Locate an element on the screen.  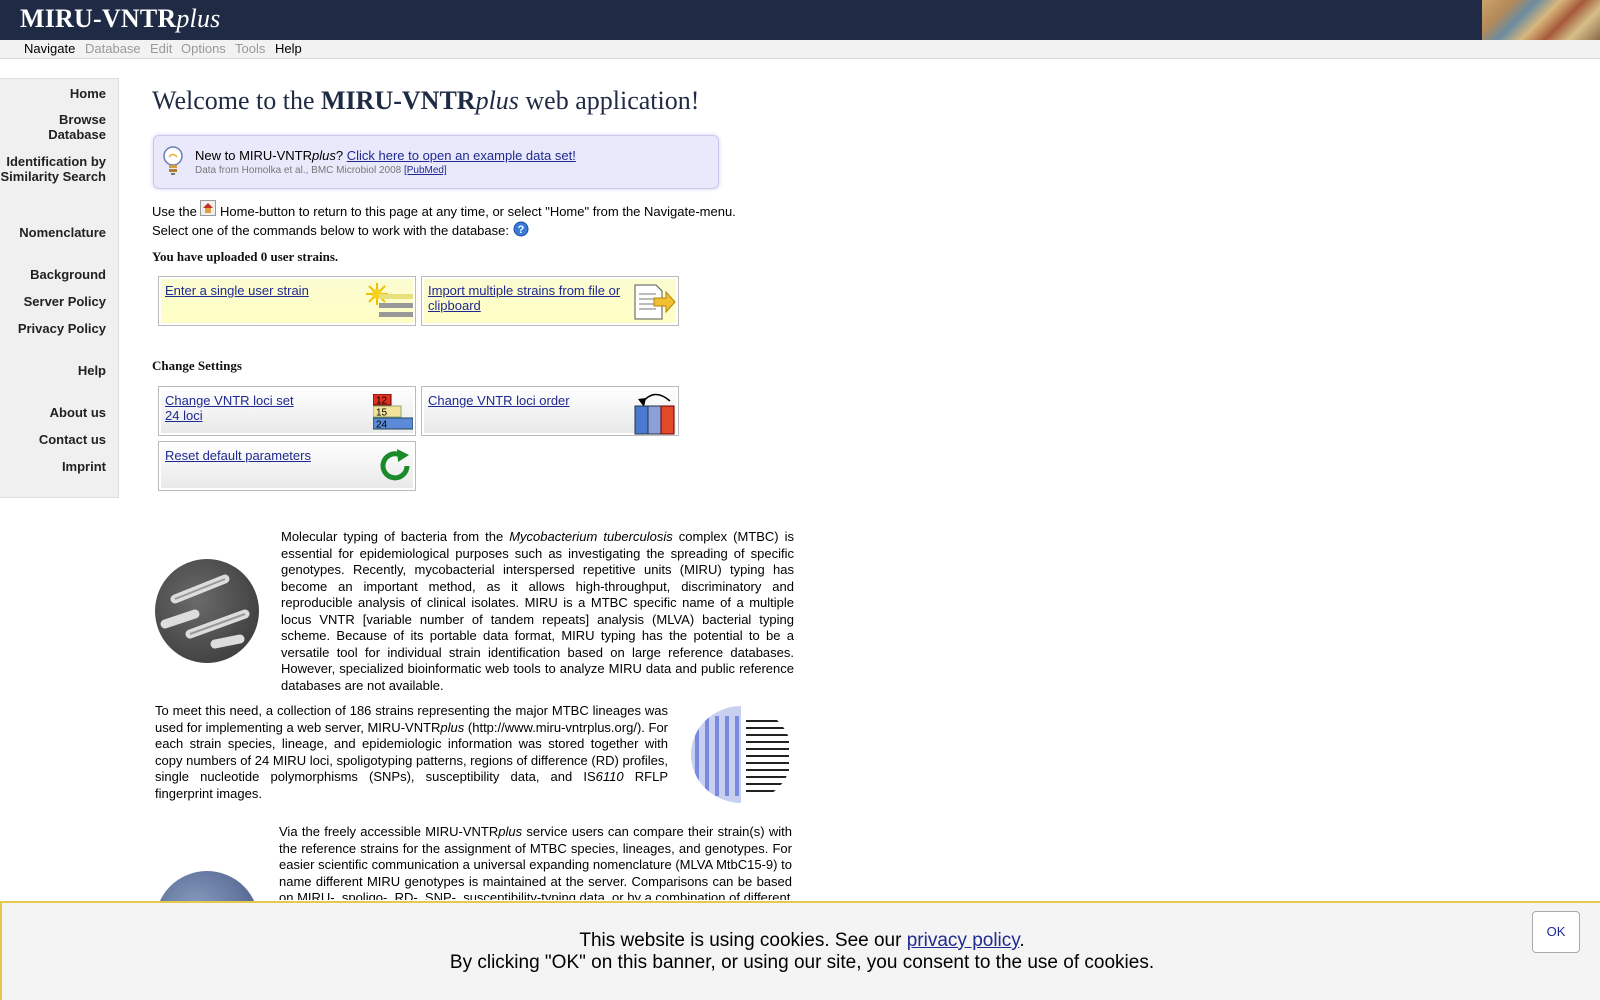
sidebar-item-server-policy: Server Policy is located at coordinates (65, 301).